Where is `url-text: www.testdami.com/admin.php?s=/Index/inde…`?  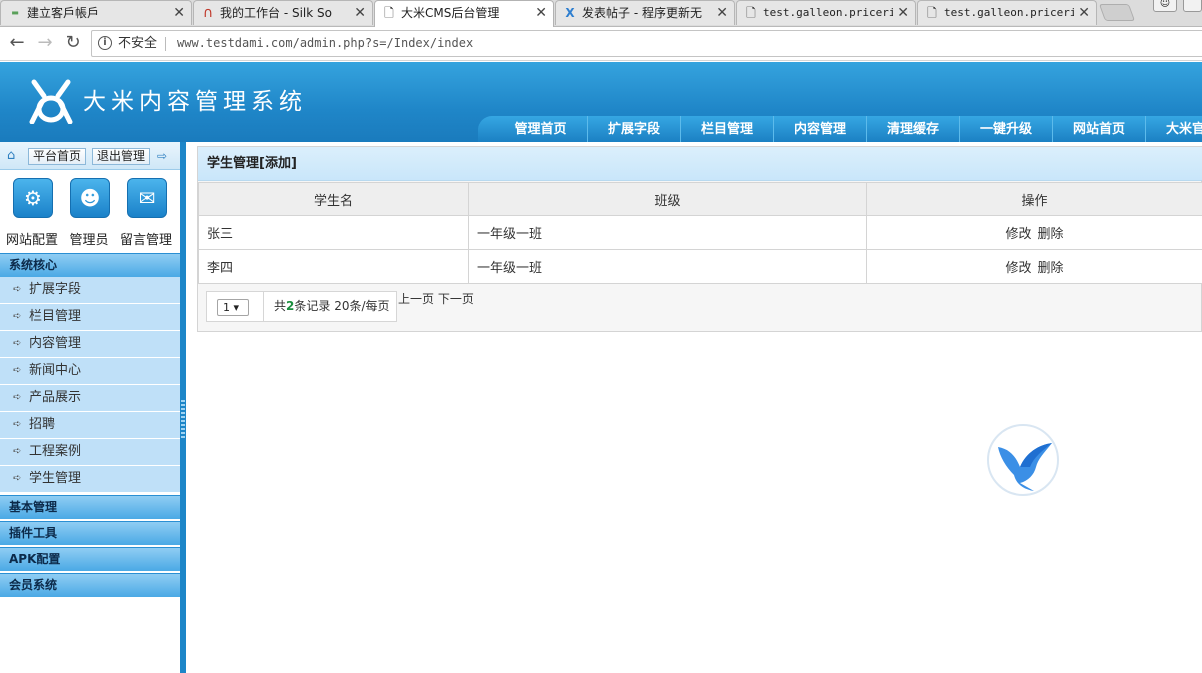
url-text: www.testdami.com/admin.php?s=/Index/inde… is located at coordinates (325, 43).